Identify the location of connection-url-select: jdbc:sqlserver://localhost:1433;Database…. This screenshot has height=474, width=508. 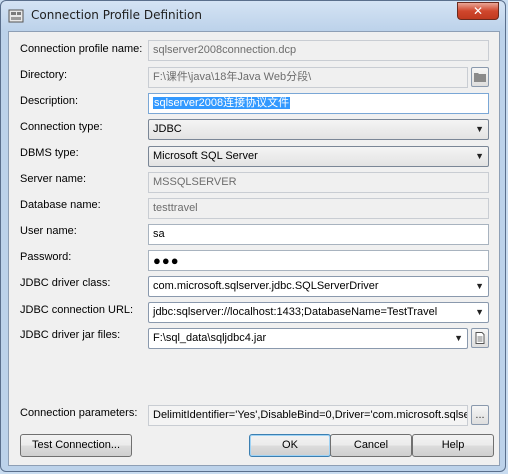
(318, 312).